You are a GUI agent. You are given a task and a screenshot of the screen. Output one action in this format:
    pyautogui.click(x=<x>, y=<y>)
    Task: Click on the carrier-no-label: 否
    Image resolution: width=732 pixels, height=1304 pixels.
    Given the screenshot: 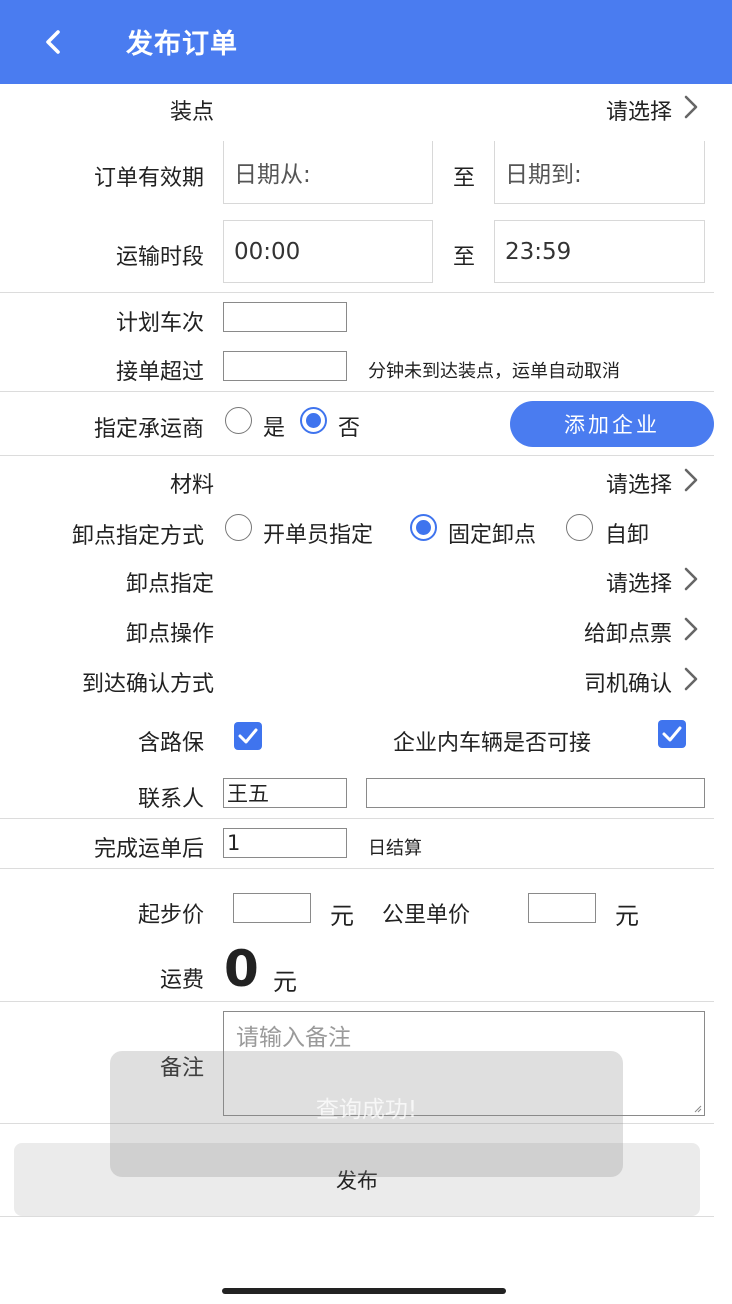 What is the action you would take?
    pyautogui.click(x=349, y=428)
    